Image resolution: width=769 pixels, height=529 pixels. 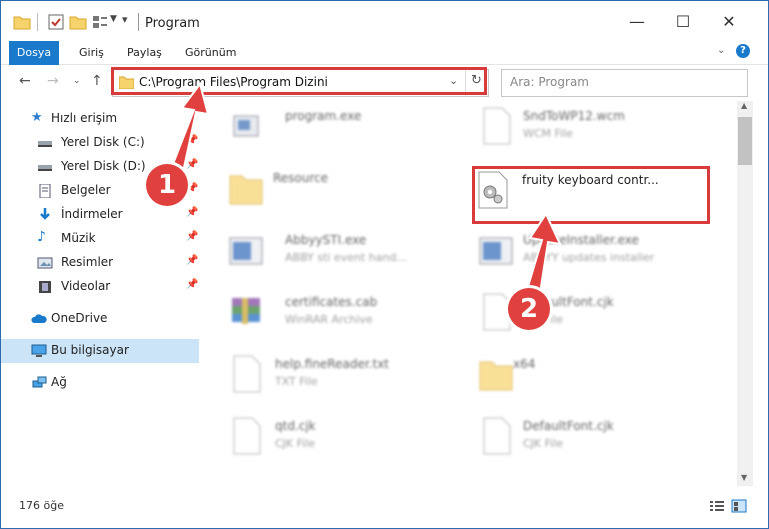 What do you see at coordinates (167, 185) in the screenshot?
I see `step-badge-1: 1` at bounding box center [167, 185].